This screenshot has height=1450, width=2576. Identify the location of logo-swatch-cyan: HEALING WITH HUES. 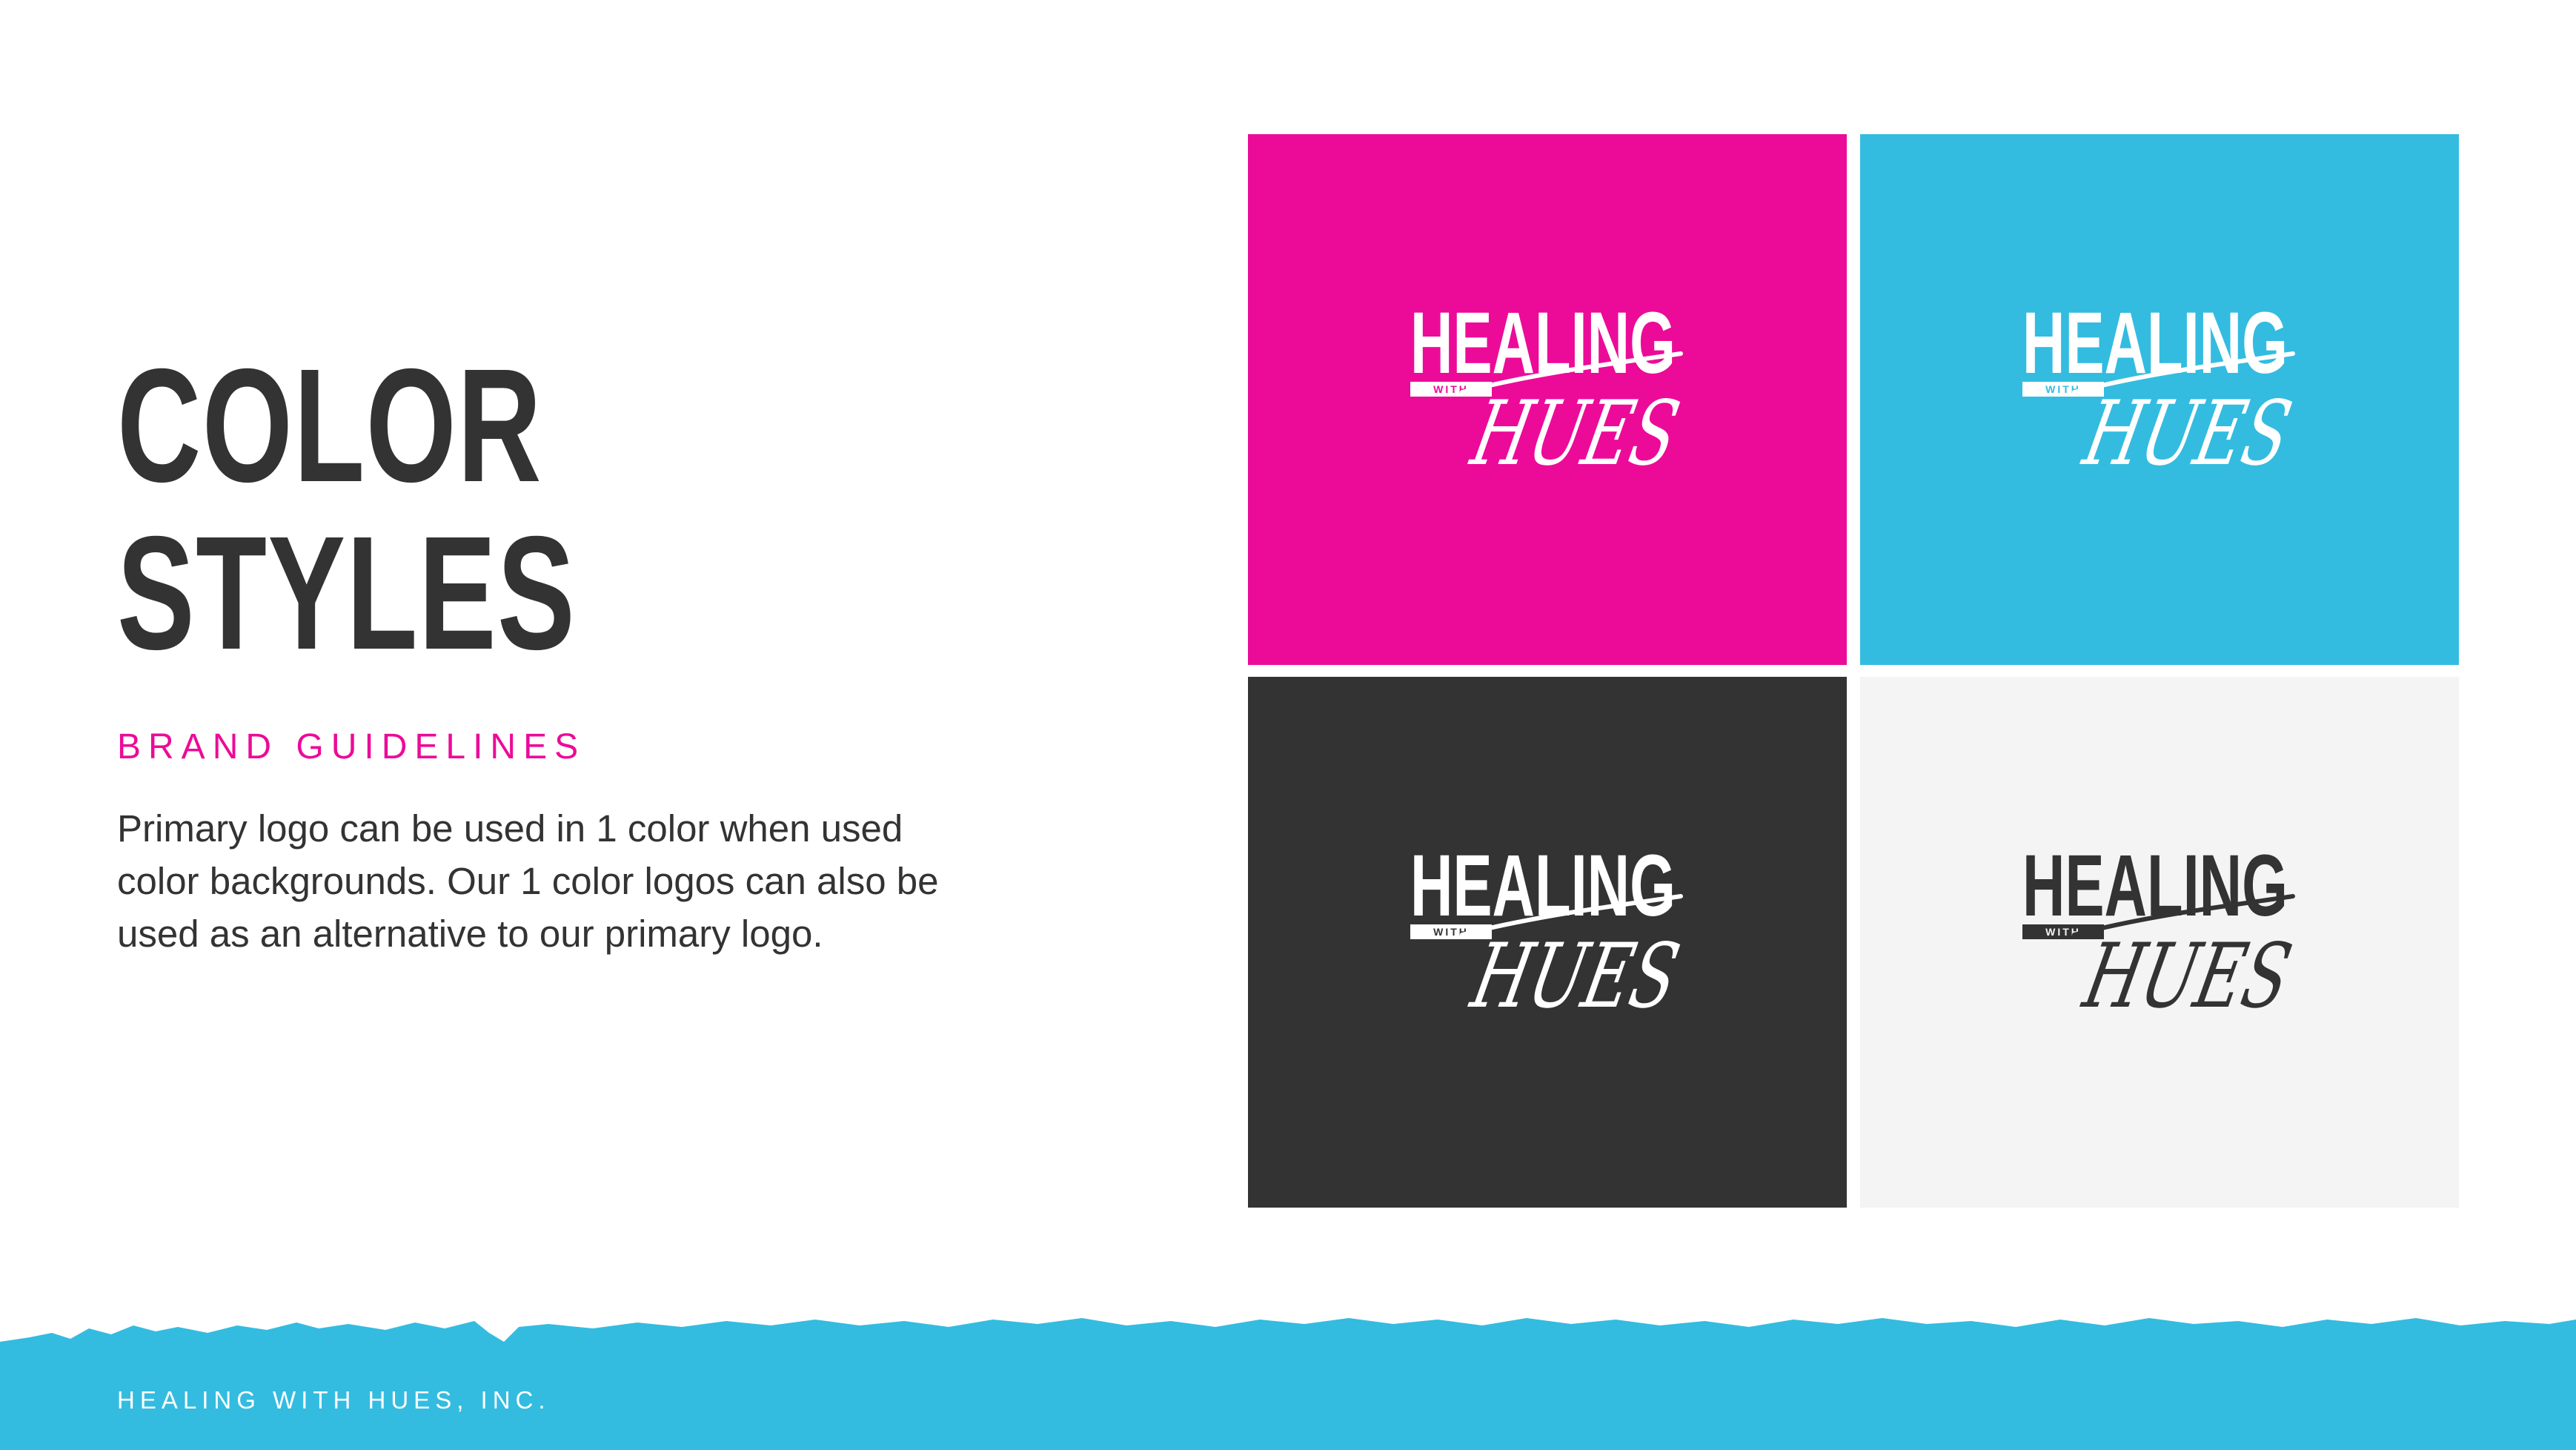
(2159, 399).